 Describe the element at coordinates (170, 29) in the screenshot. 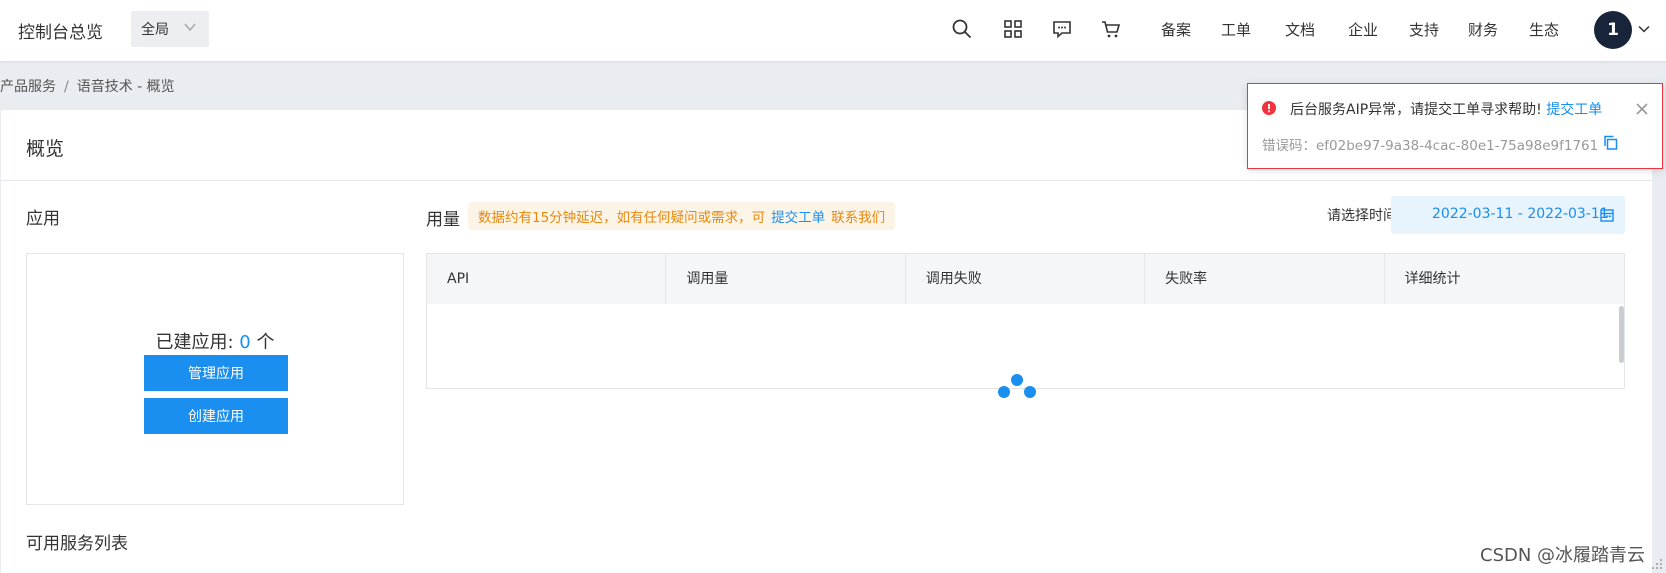

I see `region-scope-select: 全局` at that location.